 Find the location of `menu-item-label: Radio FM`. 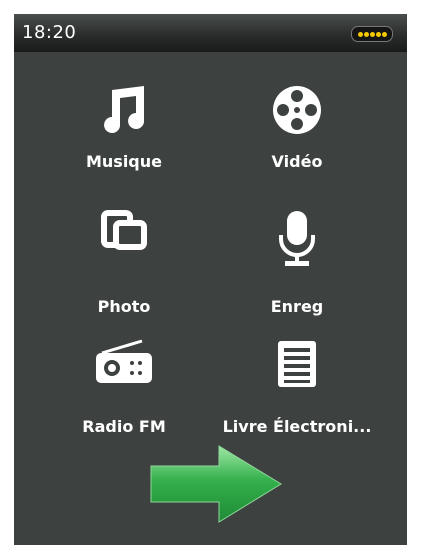

menu-item-label: Radio FM is located at coordinates (124, 426).